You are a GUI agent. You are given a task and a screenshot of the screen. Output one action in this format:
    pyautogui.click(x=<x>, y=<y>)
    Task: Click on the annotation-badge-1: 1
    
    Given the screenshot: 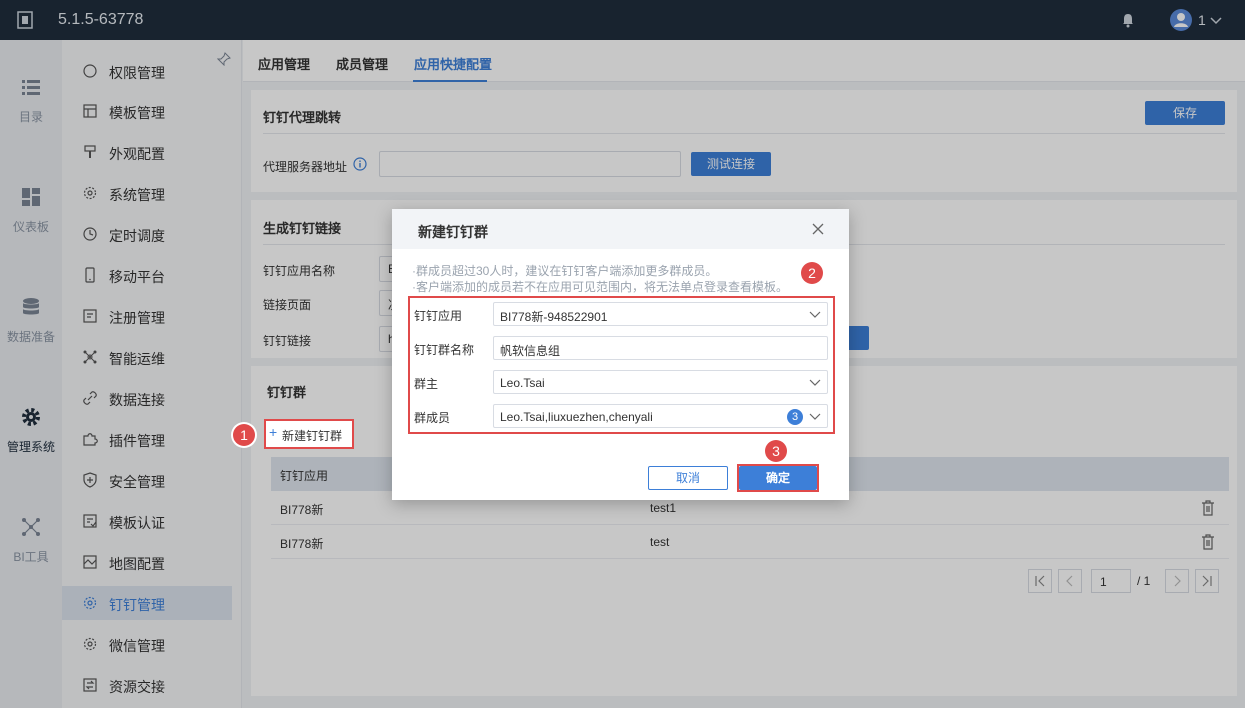 What is the action you would take?
    pyautogui.click(x=244, y=435)
    